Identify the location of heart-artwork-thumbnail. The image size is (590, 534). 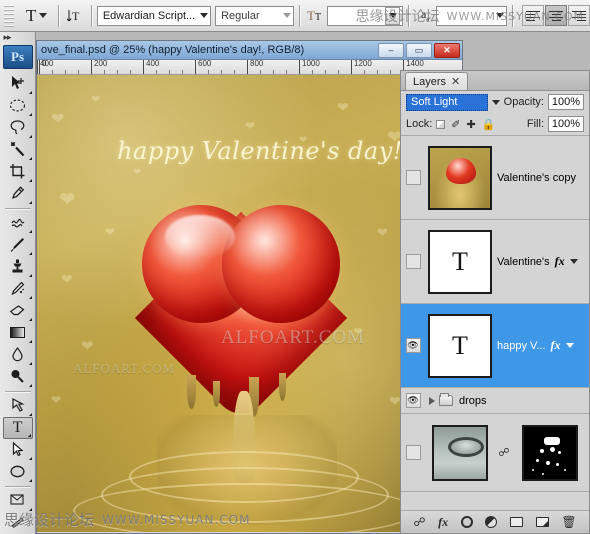
(460, 177).